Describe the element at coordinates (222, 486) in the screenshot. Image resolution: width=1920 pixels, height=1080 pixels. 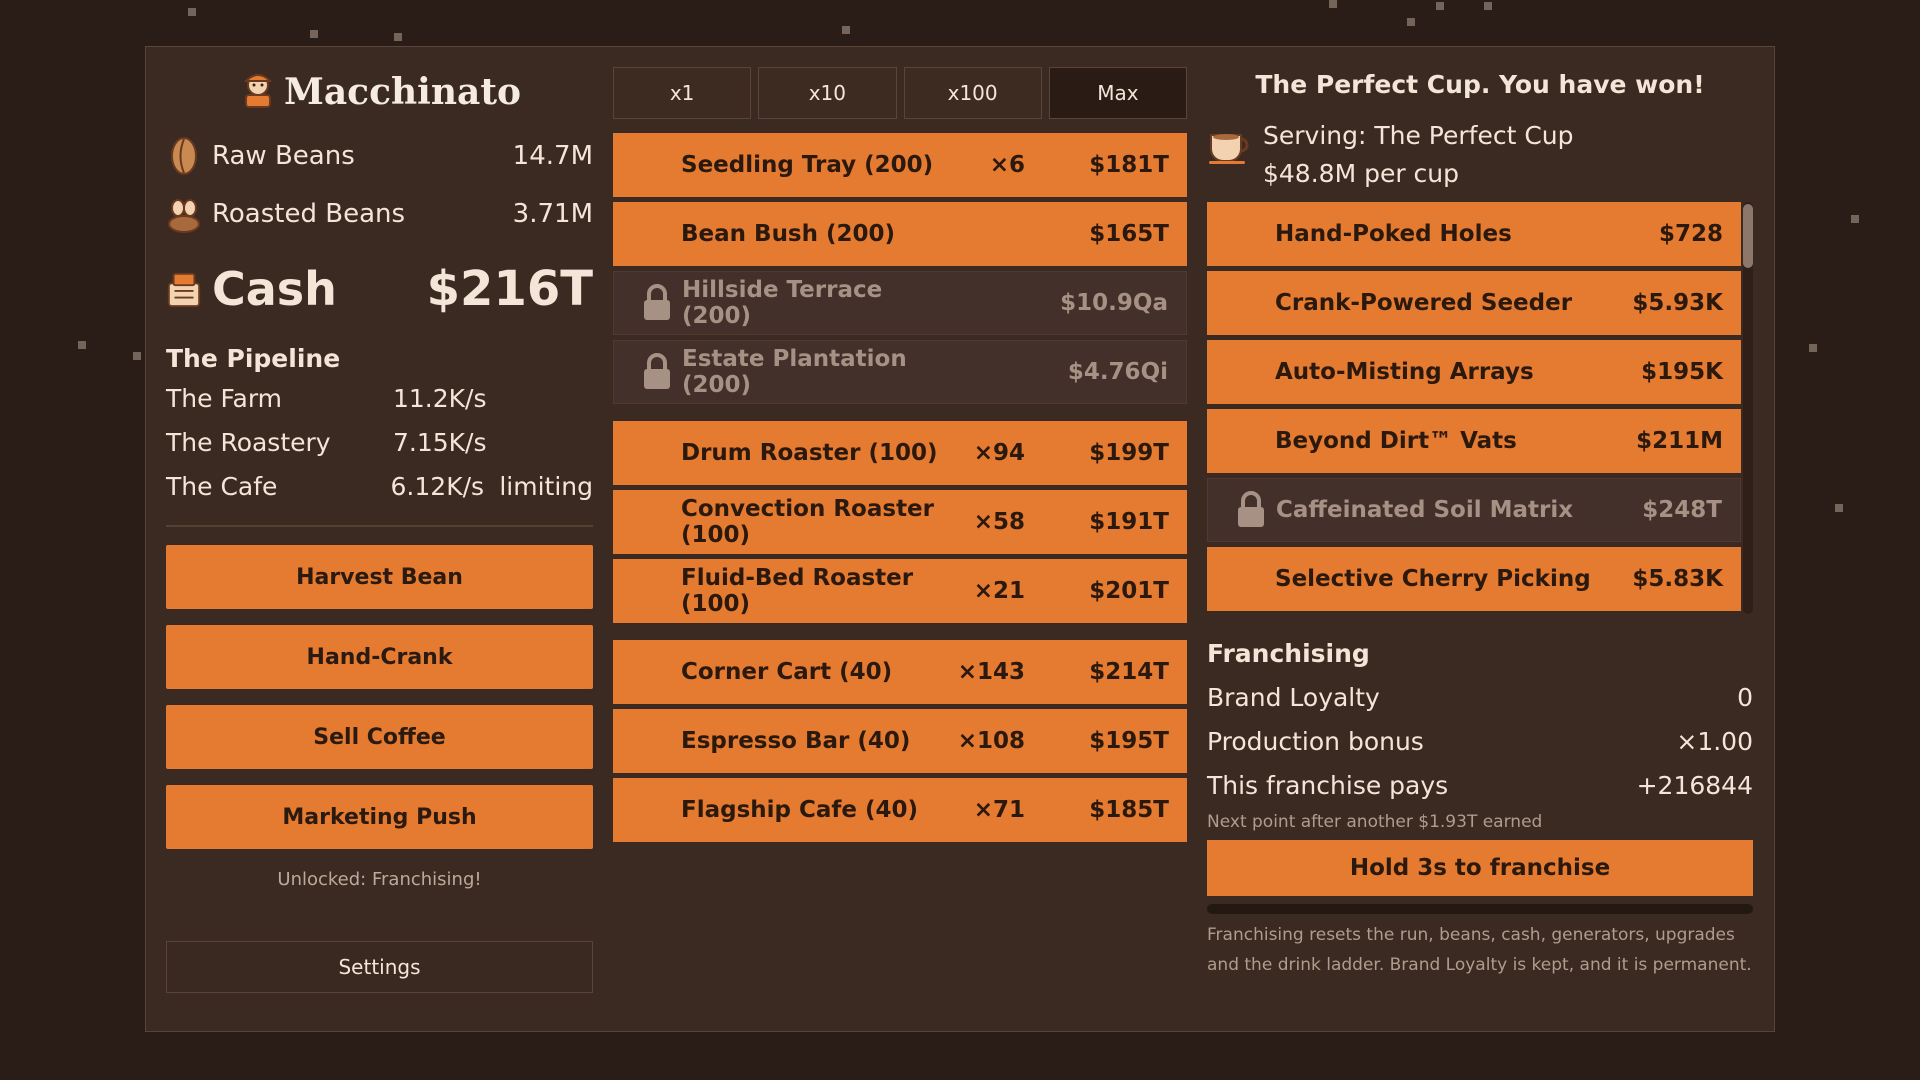
I see `pipeline-stage: The Cafe` at that location.